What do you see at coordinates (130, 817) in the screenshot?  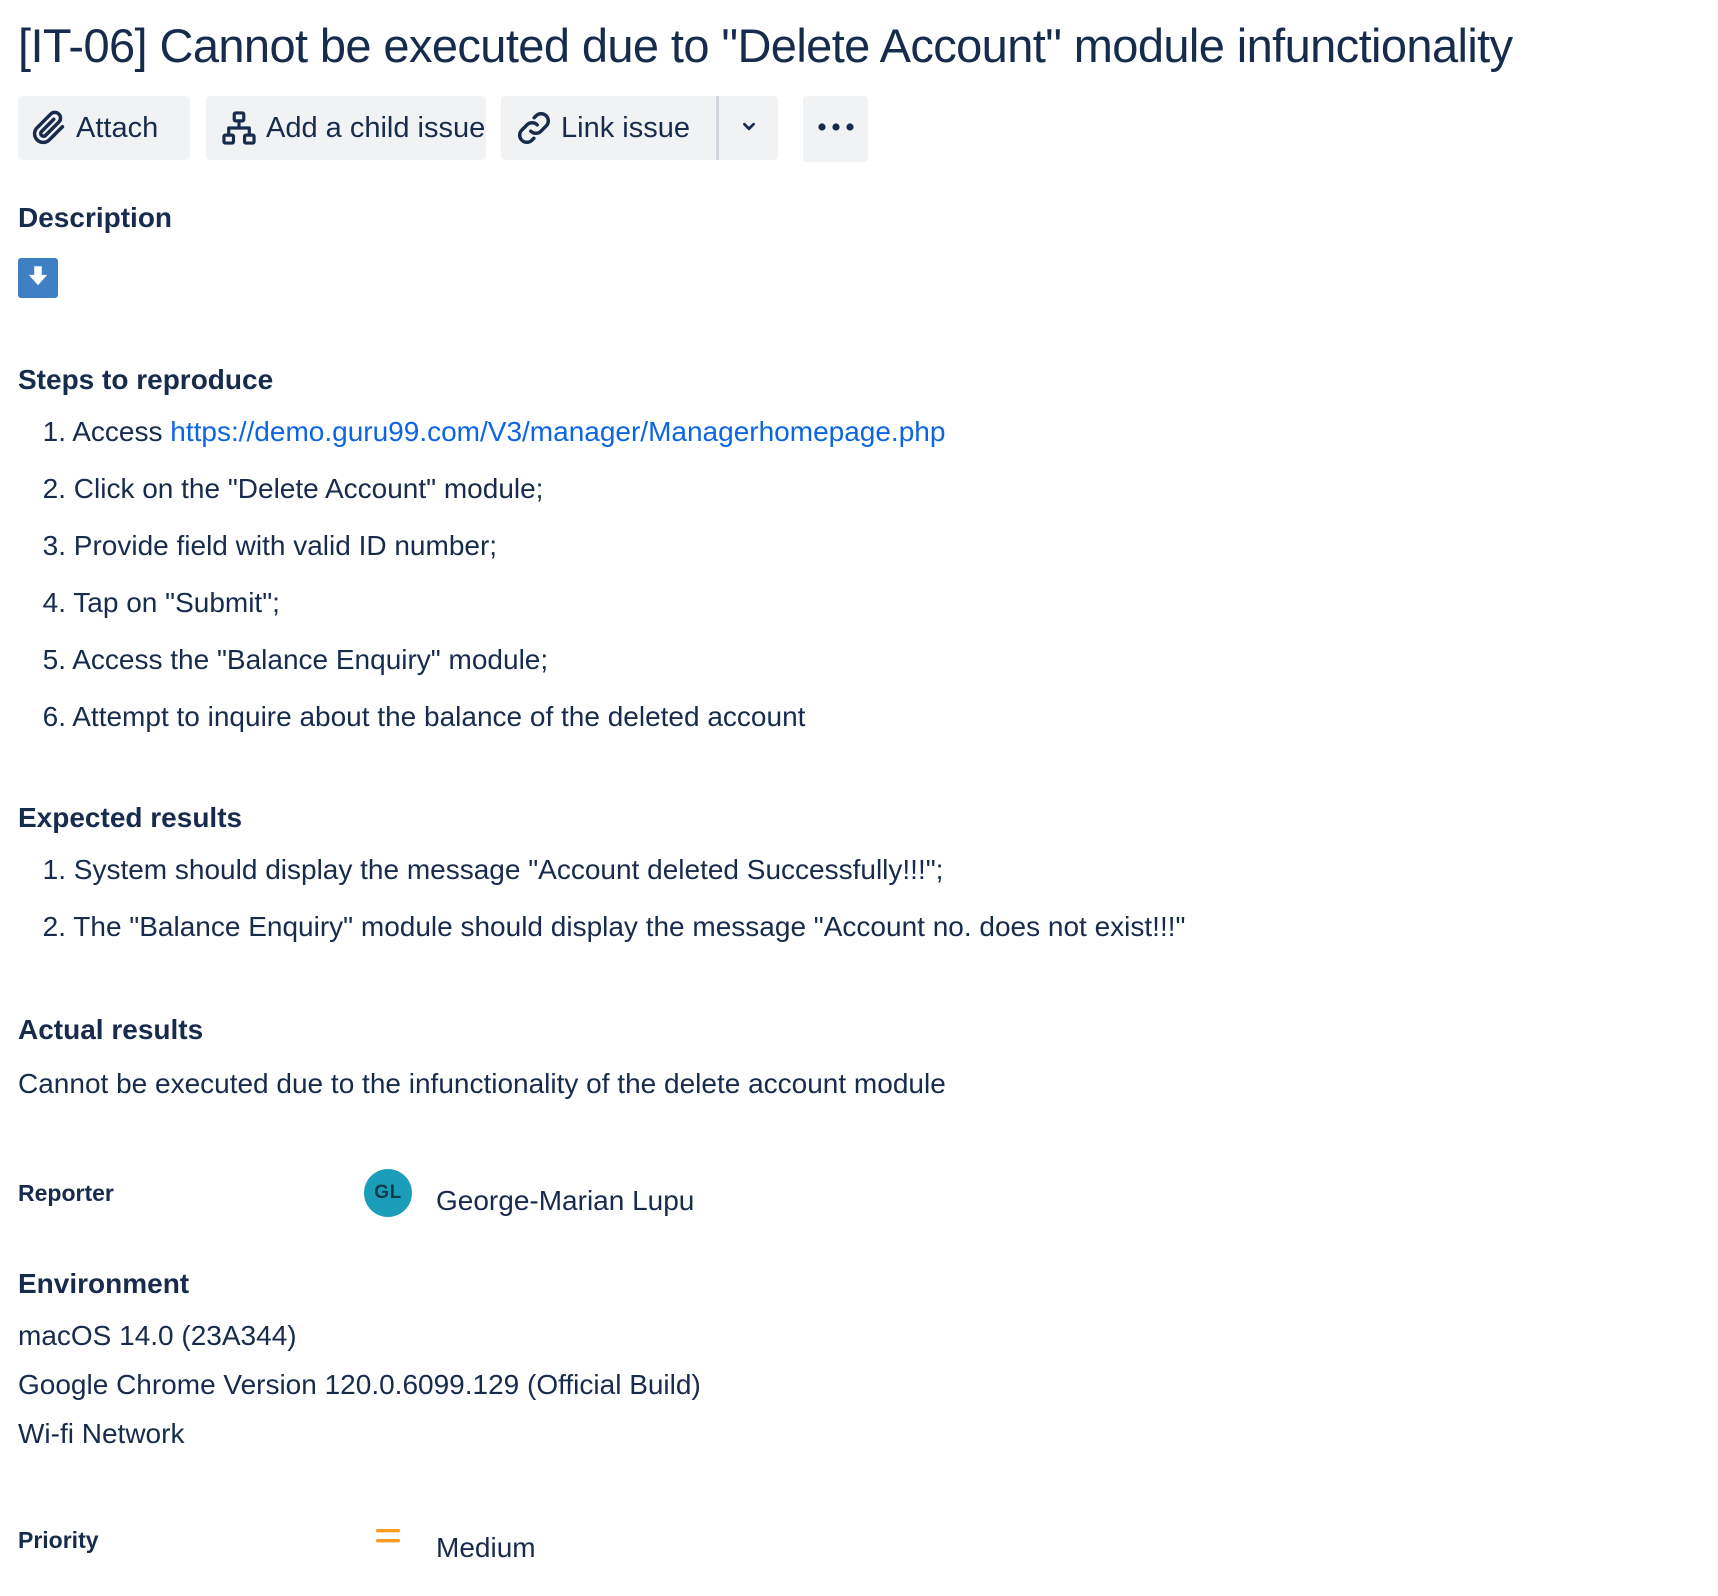 I see `expected-results-heading: Expected results` at bounding box center [130, 817].